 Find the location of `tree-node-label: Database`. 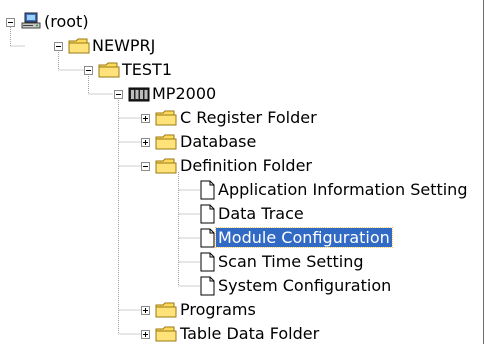

tree-node-label: Database is located at coordinates (218, 141).